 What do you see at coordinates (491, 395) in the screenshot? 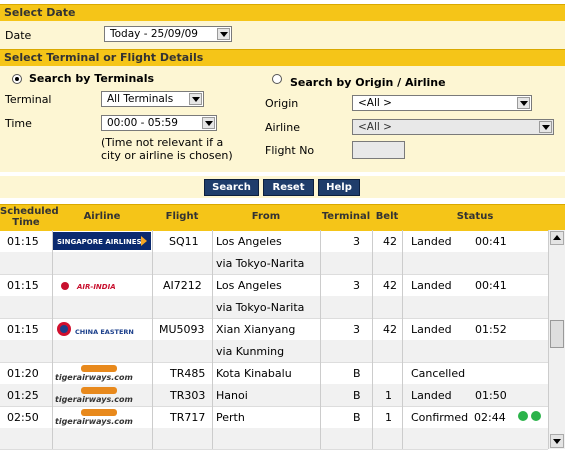
I see `row-status-time: 01:50` at bounding box center [491, 395].